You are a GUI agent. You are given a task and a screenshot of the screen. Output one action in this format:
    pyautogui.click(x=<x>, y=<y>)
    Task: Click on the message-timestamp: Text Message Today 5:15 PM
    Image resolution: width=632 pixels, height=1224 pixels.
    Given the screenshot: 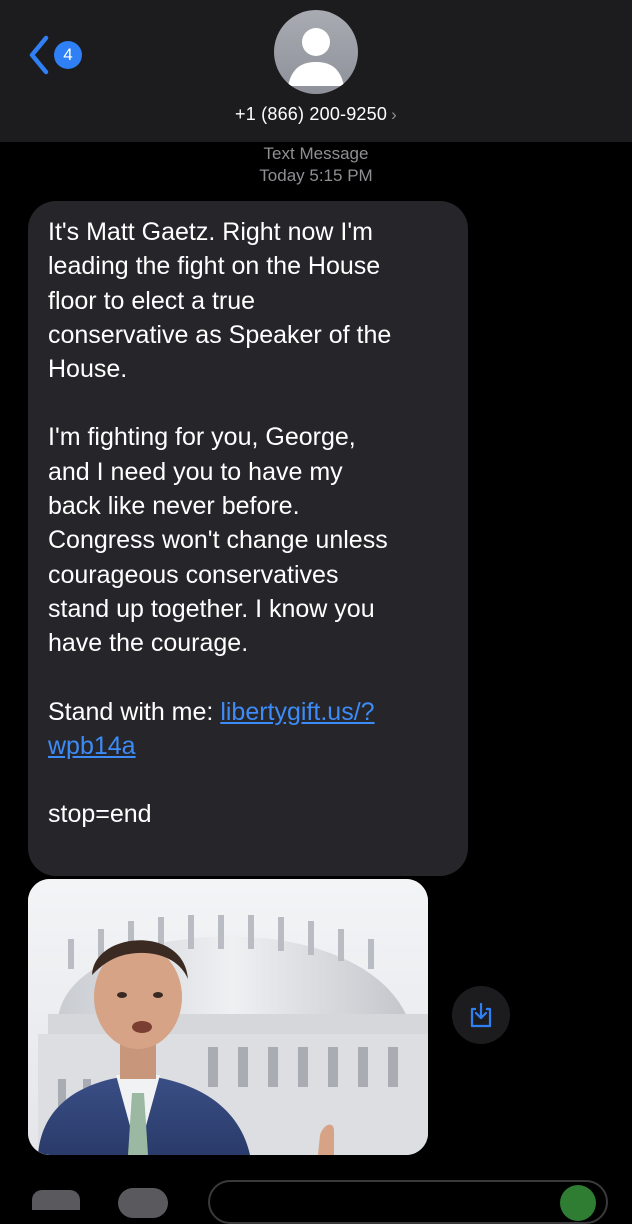 What is the action you would take?
    pyautogui.click(x=316, y=165)
    